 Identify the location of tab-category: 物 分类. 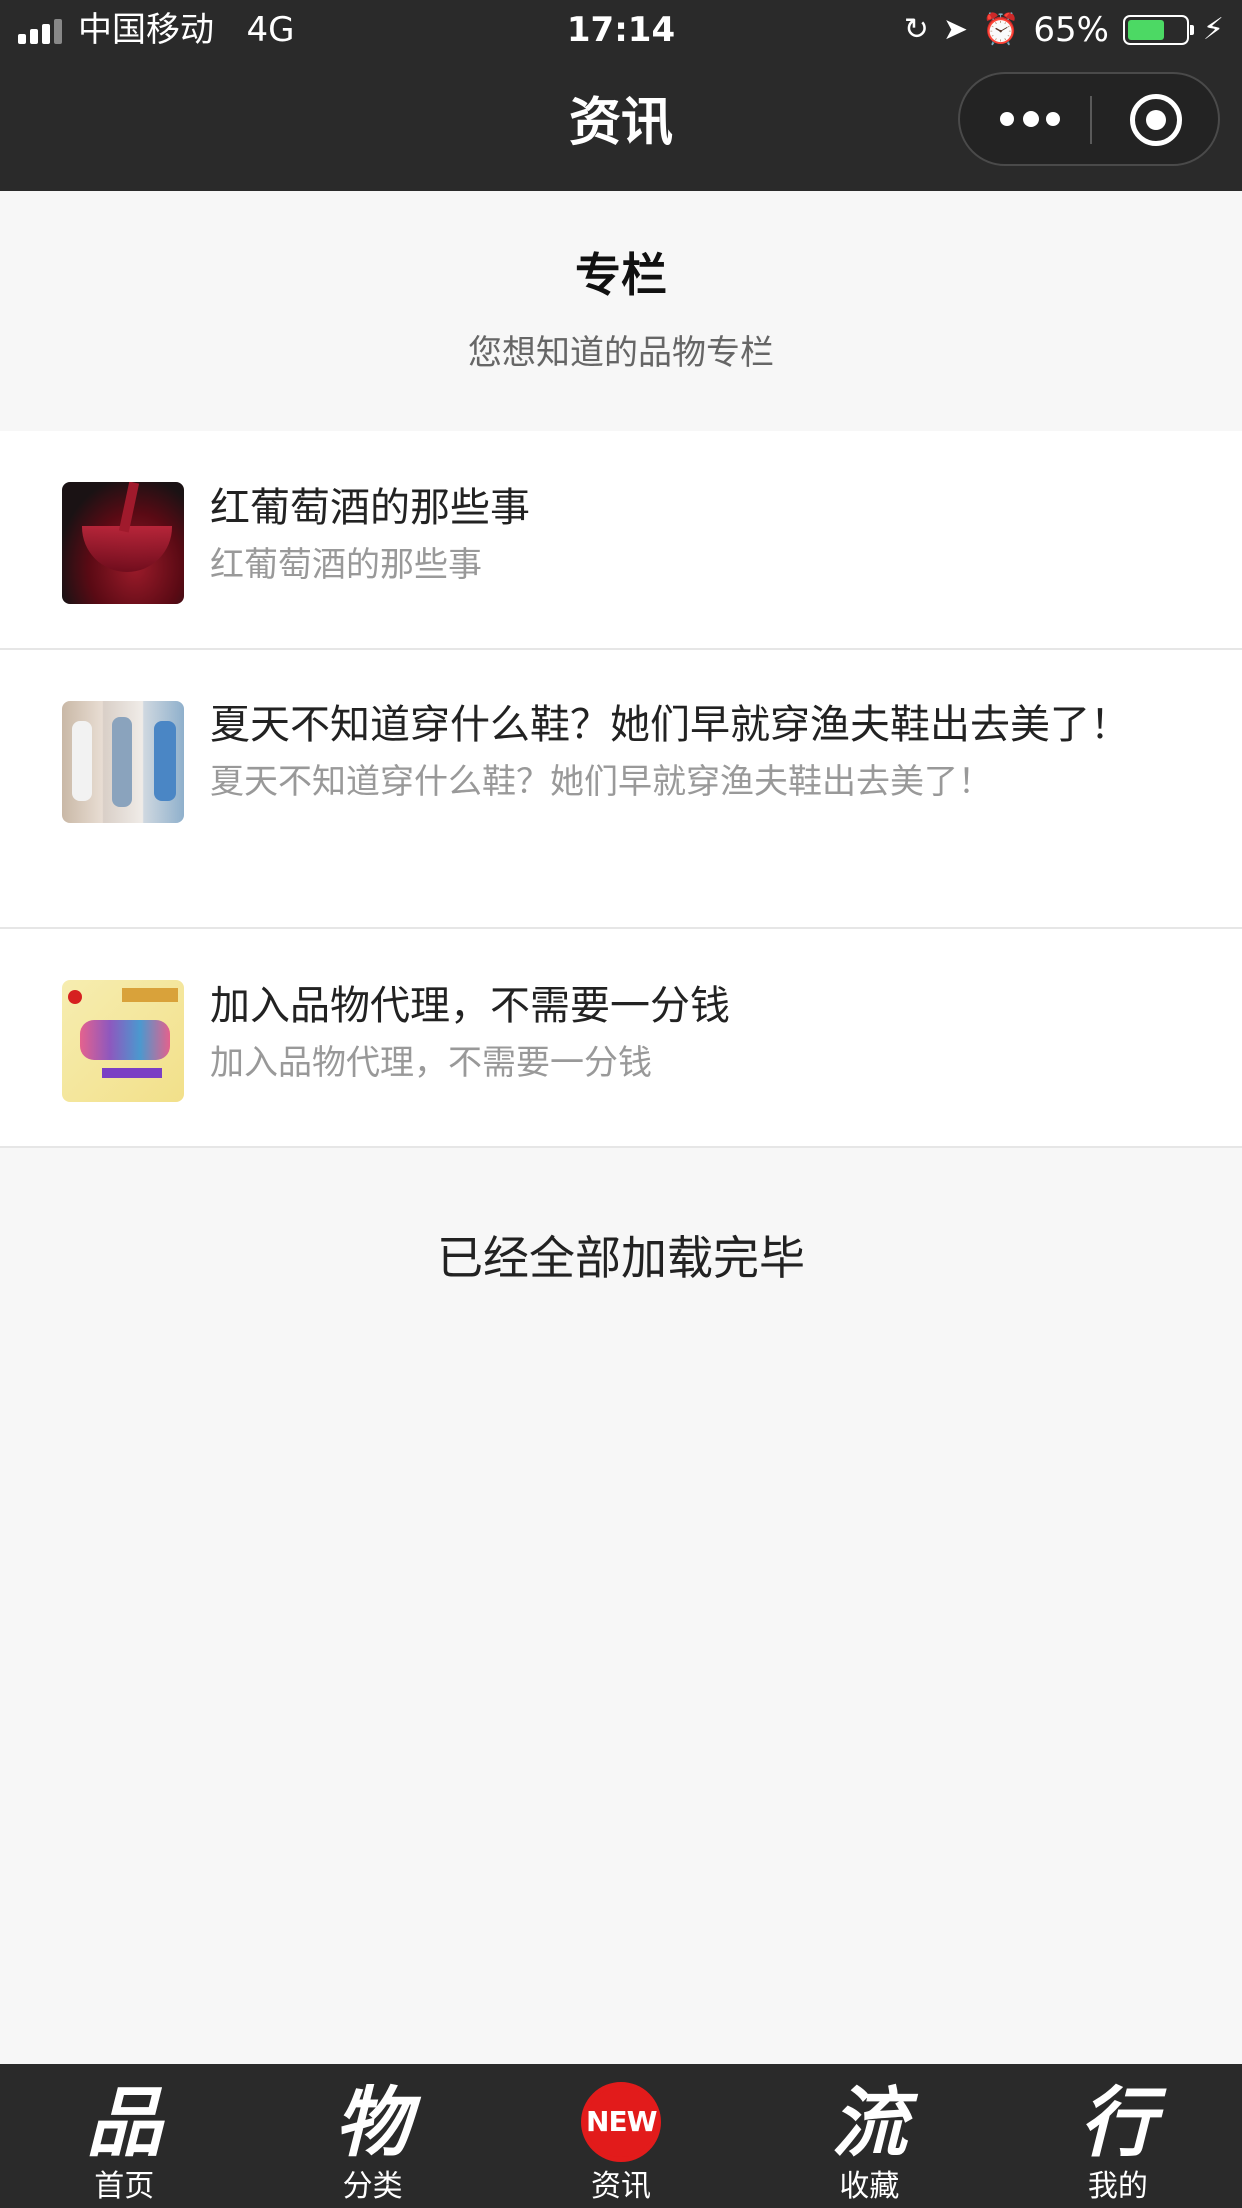
(372, 2136).